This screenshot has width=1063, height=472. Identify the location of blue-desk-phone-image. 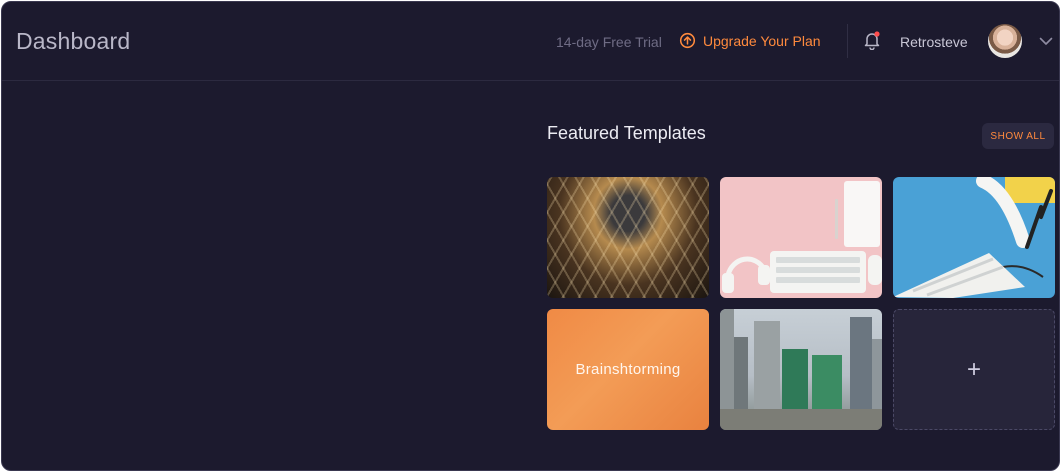
(974, 237).